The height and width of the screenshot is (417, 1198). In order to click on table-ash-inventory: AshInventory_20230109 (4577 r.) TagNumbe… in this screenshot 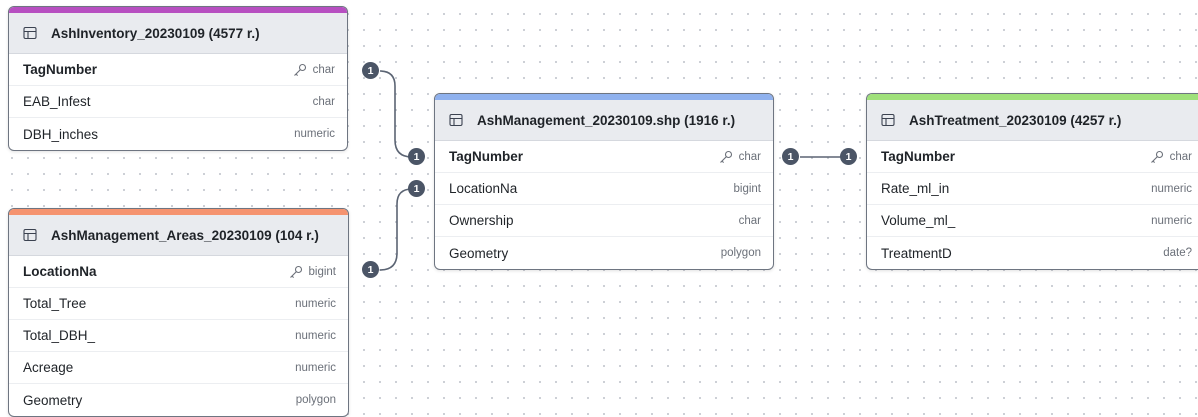, I will do `click(178, 78)`.